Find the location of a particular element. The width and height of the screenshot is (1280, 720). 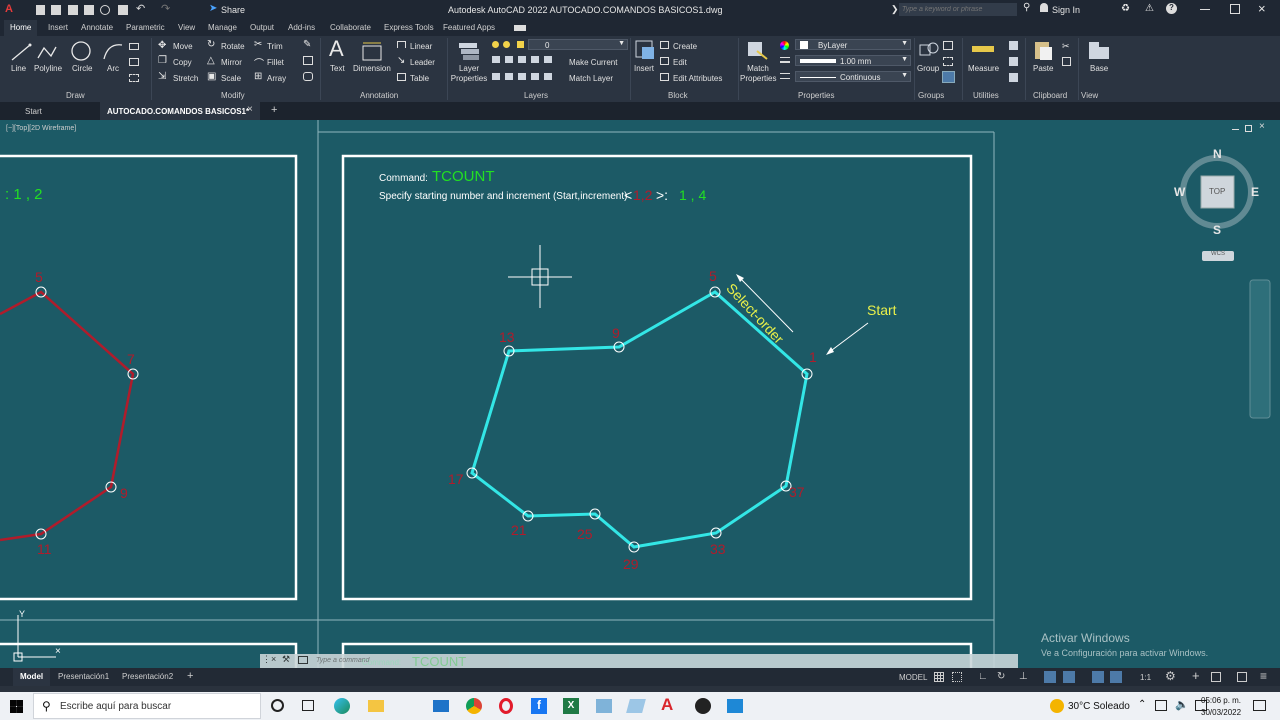

volume-icon: 🔈 is located at coordinates (1182, 704).